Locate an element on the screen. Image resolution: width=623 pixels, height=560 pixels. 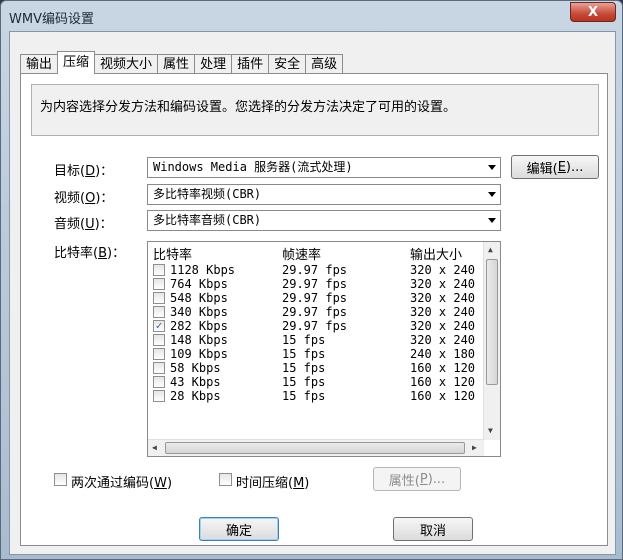
tab-advanced: 高级 is located at coordinates (324, 64).